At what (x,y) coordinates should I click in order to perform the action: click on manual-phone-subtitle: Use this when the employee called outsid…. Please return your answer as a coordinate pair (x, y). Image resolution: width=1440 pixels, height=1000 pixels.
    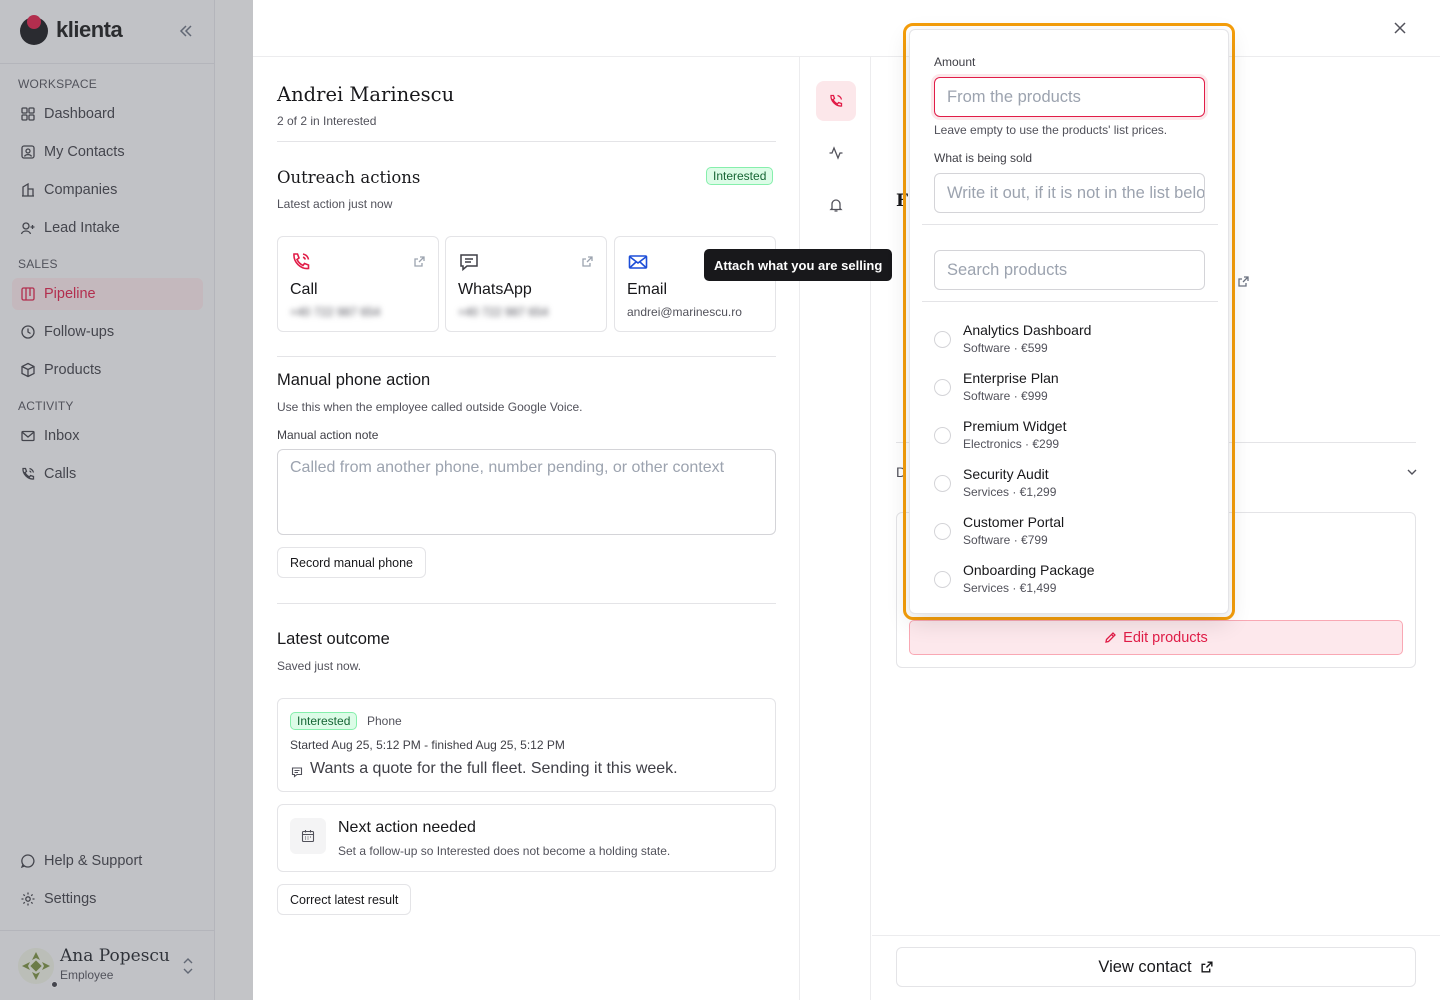
    Looking at the image, I should click on (430, 407).